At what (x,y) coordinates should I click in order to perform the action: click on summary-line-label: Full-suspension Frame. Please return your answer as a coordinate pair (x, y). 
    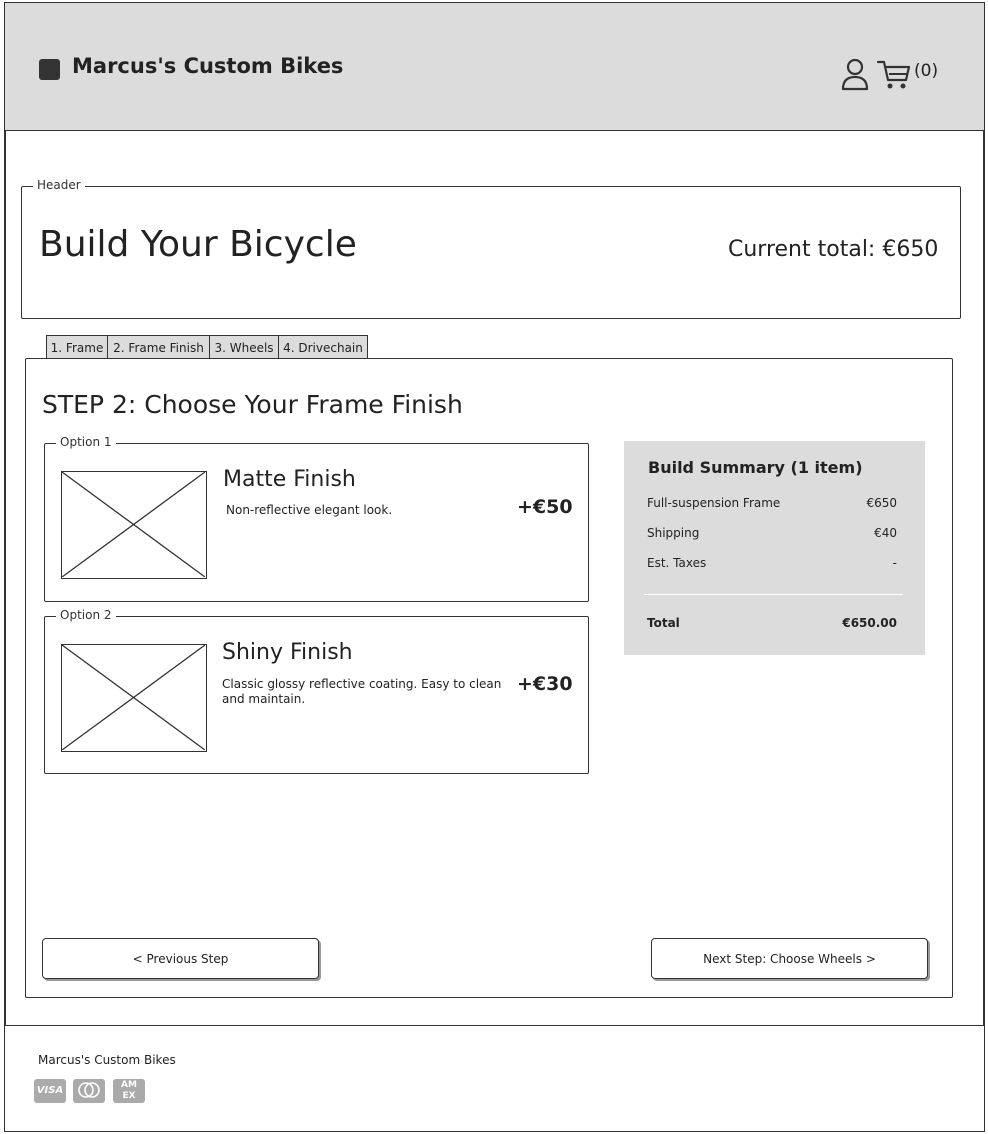
    Looking at the image, I should click on (714, 503).